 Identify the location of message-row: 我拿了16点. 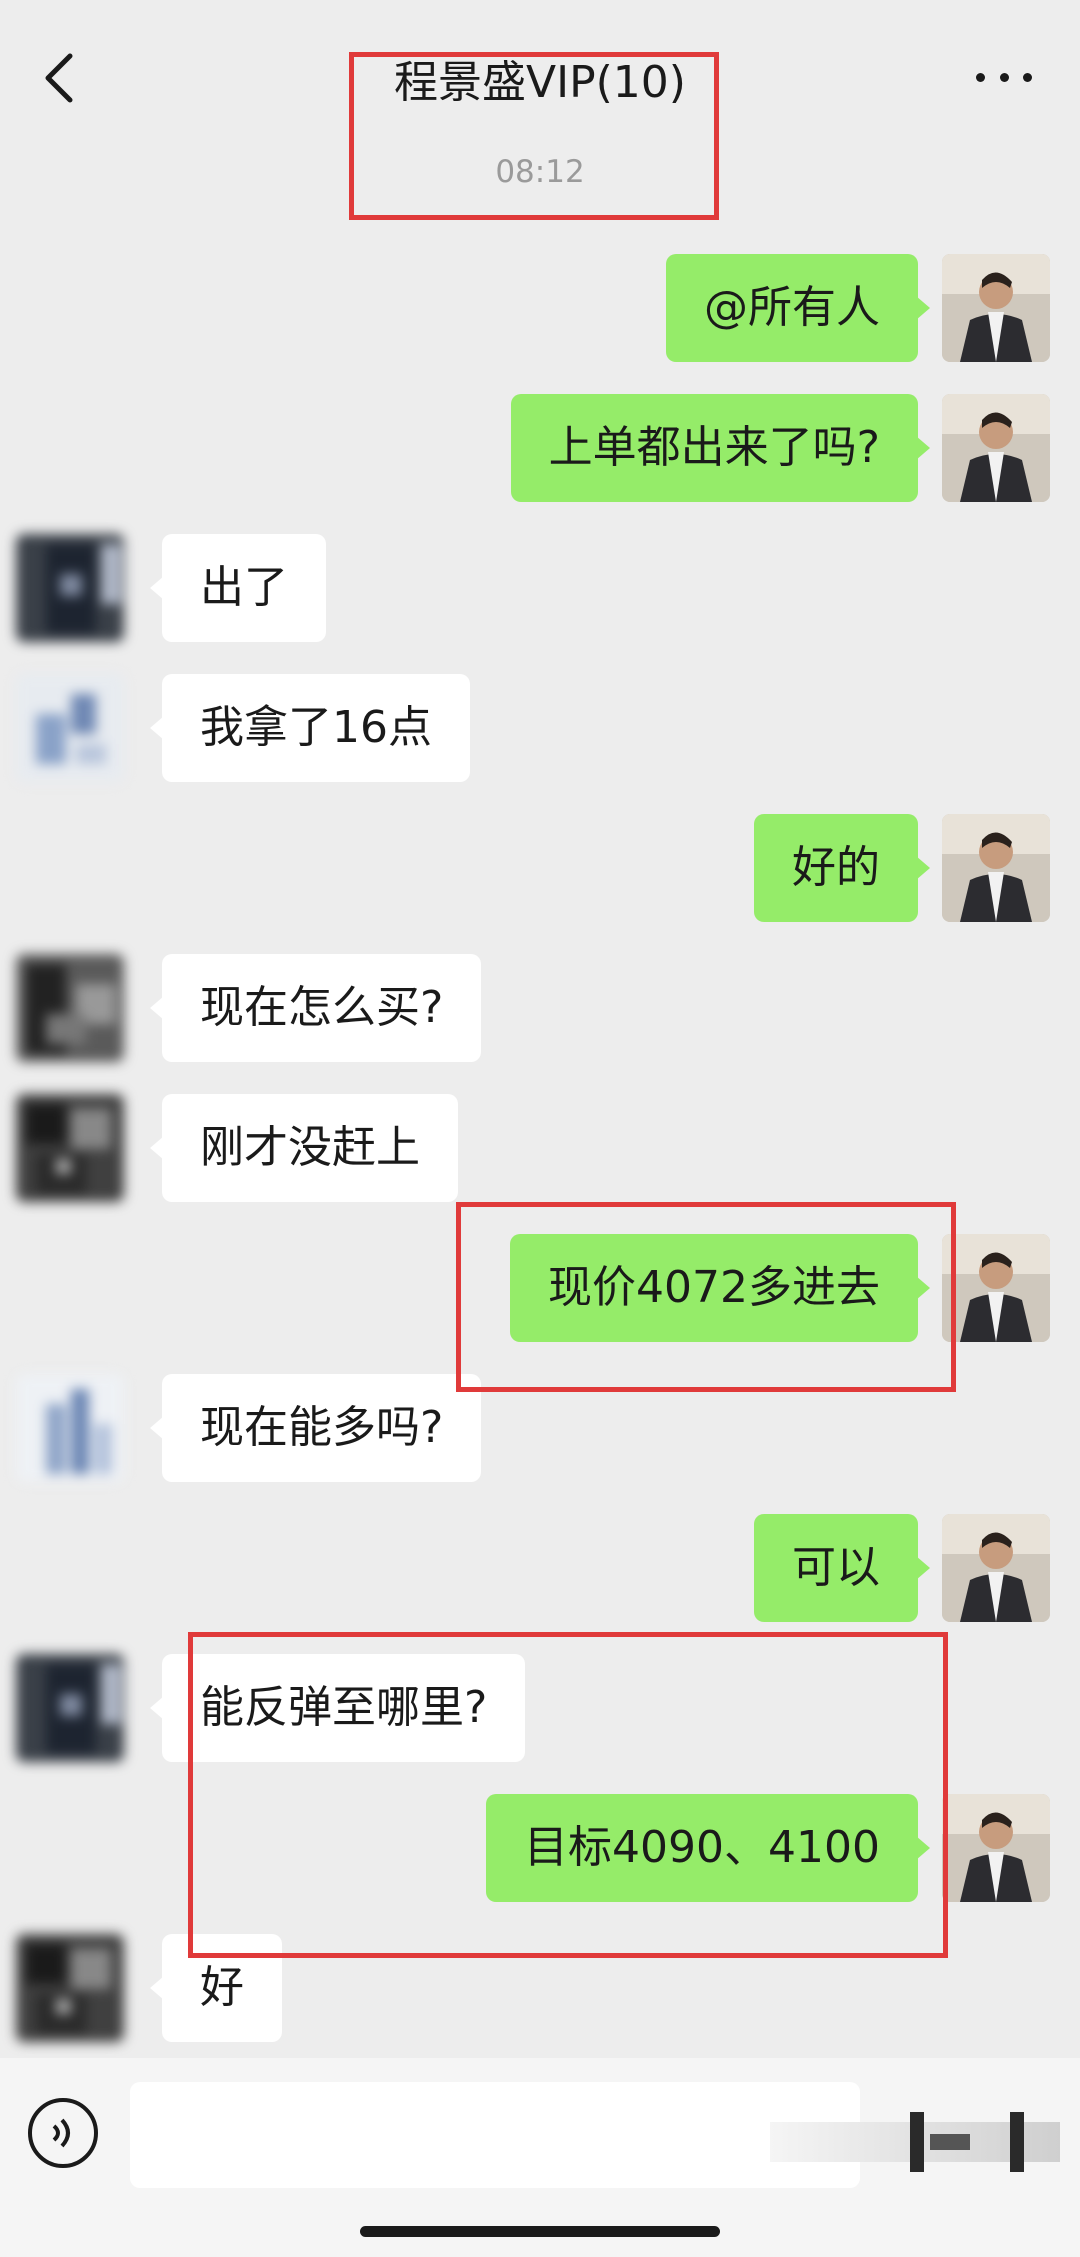
(540, 729).